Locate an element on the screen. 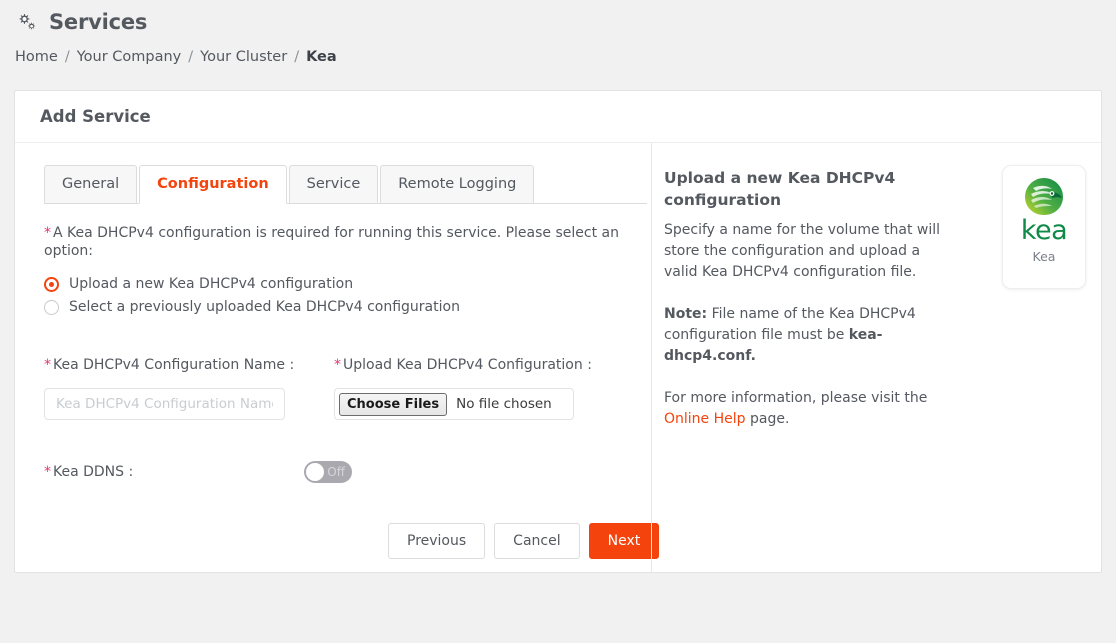 Image resolution: width=1116 pixels, height=643 pixels. upload-config-label-text: Upload Kea DHCPv4 Configuration : is located at coordinates (467, 365).